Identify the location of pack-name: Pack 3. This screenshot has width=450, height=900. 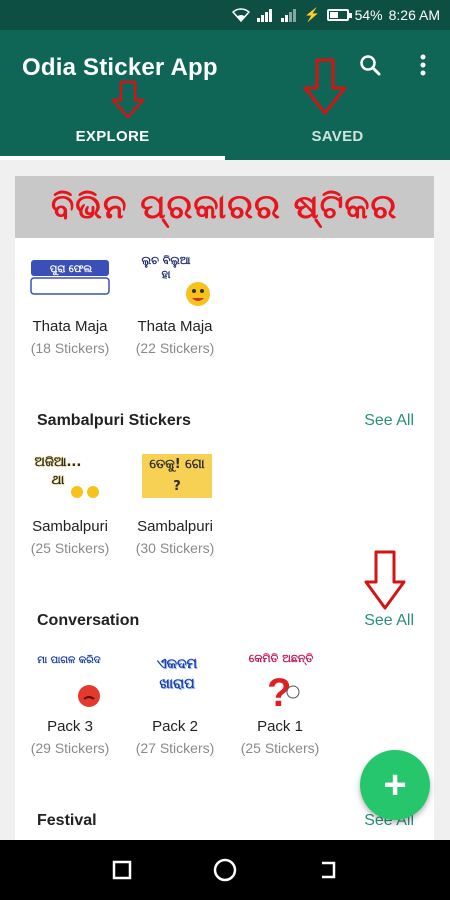
(70, 726).